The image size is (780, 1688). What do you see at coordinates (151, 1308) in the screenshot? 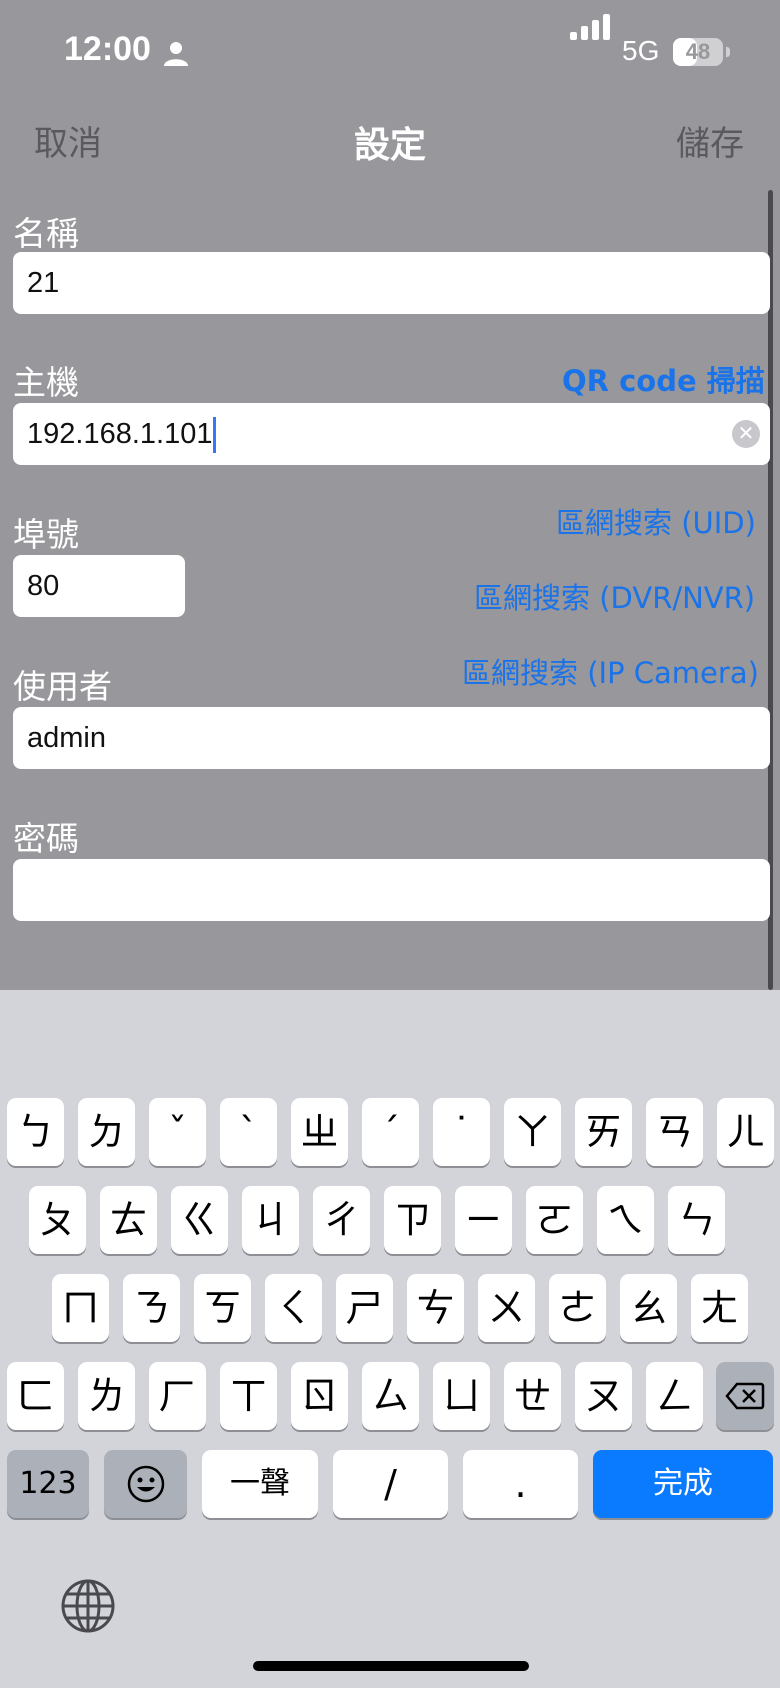
I see `key-n: ㄋ` at bounding box center [151, 1308].